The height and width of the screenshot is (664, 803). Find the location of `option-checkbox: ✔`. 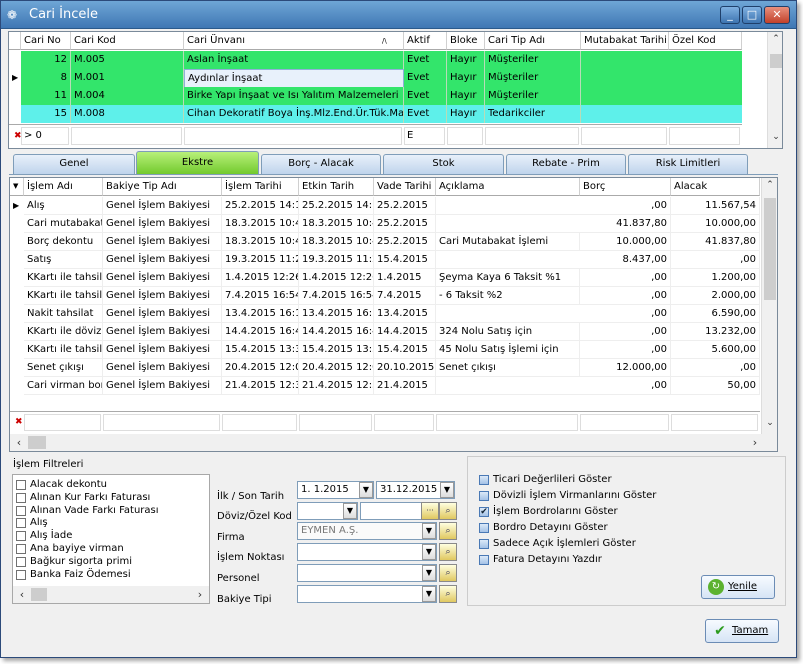

option-checkbox: ✔ is located at coordinates (484, 512).